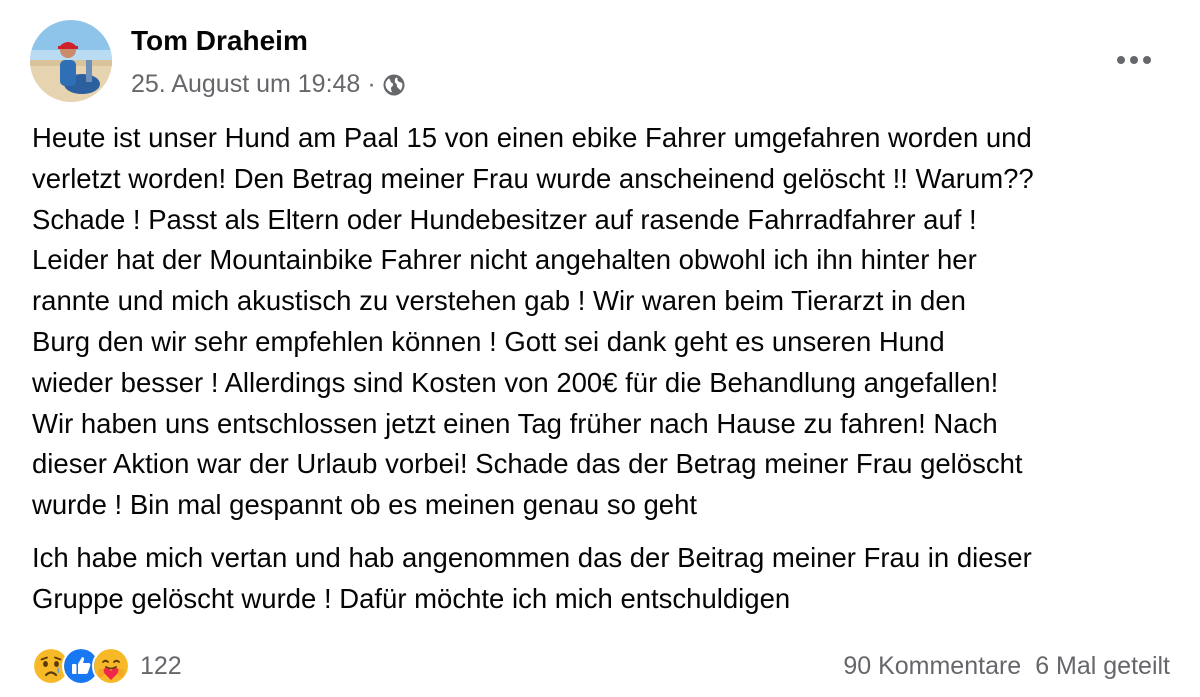  I want to click on reactions-summary: 122, so click(107, 666).